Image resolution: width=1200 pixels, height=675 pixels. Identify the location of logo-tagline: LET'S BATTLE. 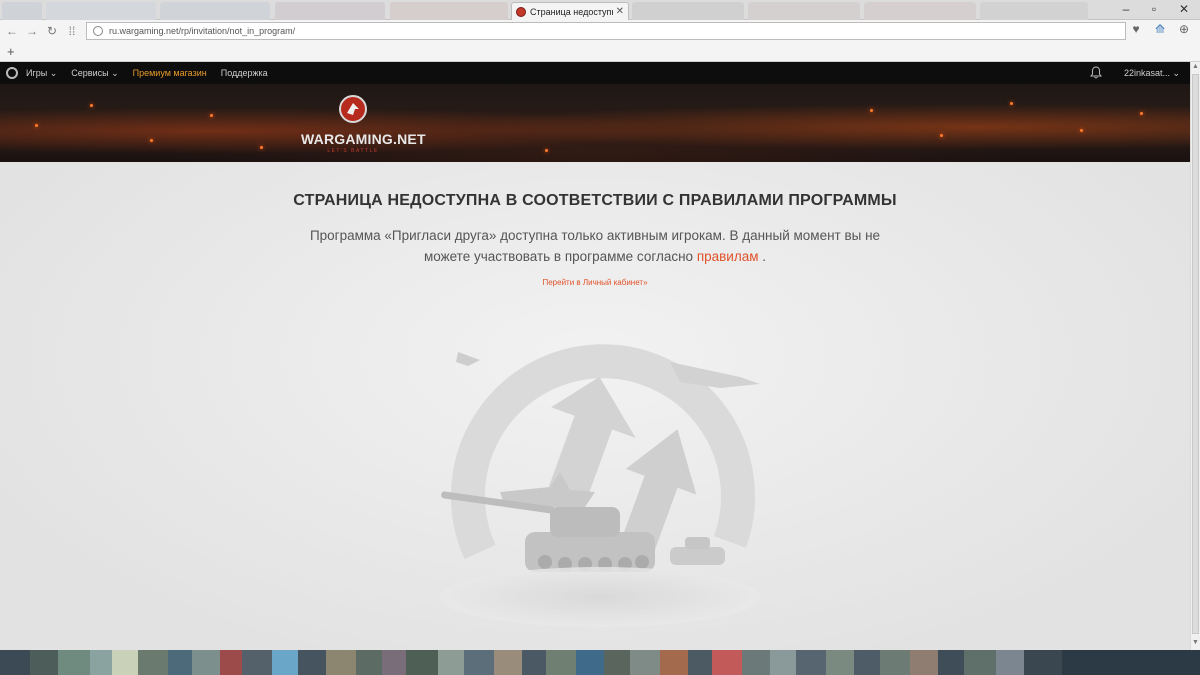
(353, 151).